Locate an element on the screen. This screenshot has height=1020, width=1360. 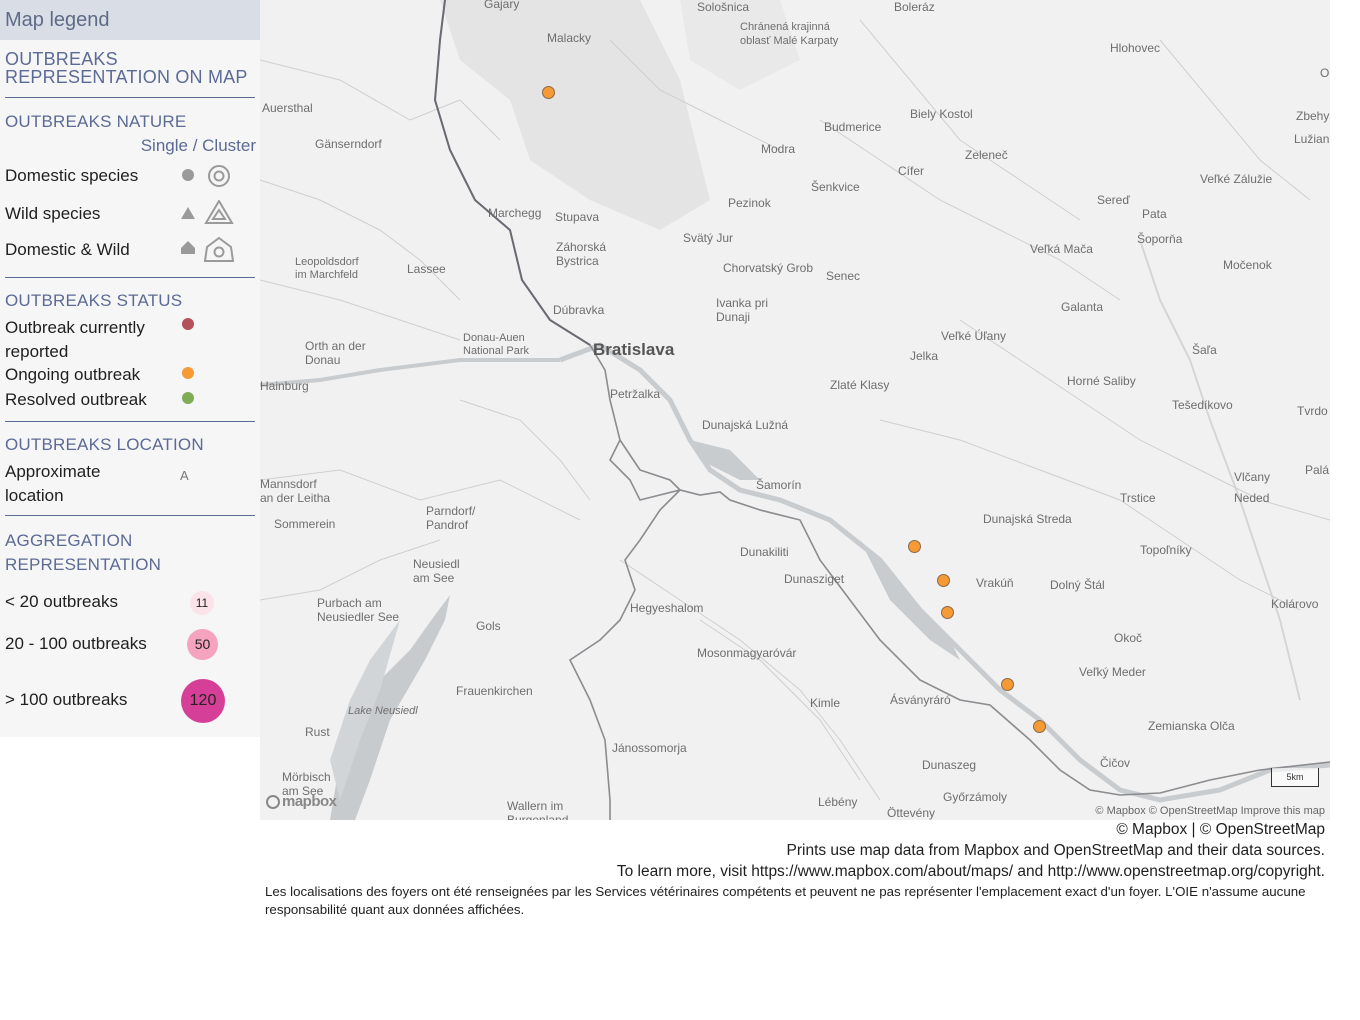
place-wallern: Wallern im Burgenland is located at coordinates (538, 809).